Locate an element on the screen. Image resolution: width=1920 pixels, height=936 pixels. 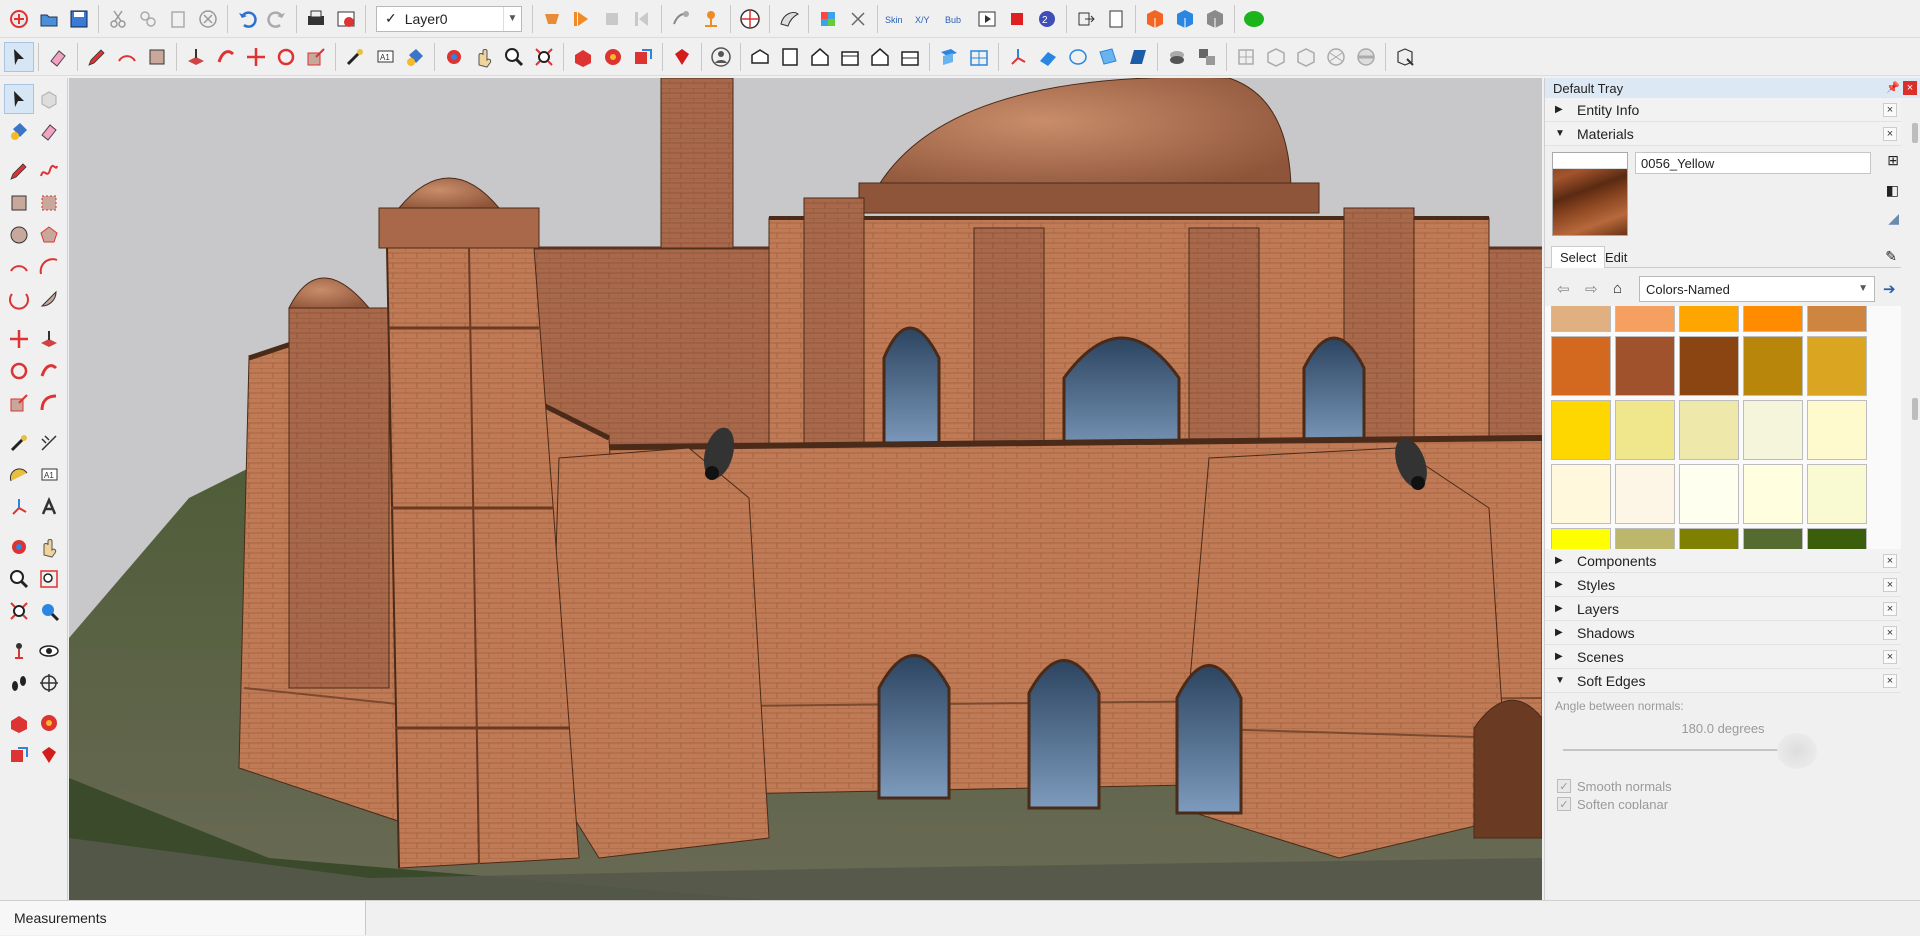
fog-icon is located at coordinates (1336, 57).